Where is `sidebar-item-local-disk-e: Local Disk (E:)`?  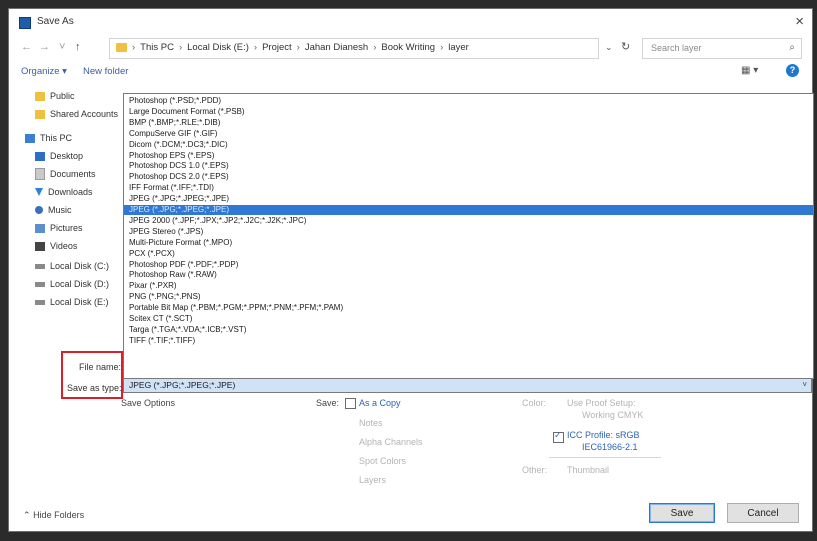
sidebar-item-local-disk-e: Local Disk (E:) is located at coordinates (72, 302).